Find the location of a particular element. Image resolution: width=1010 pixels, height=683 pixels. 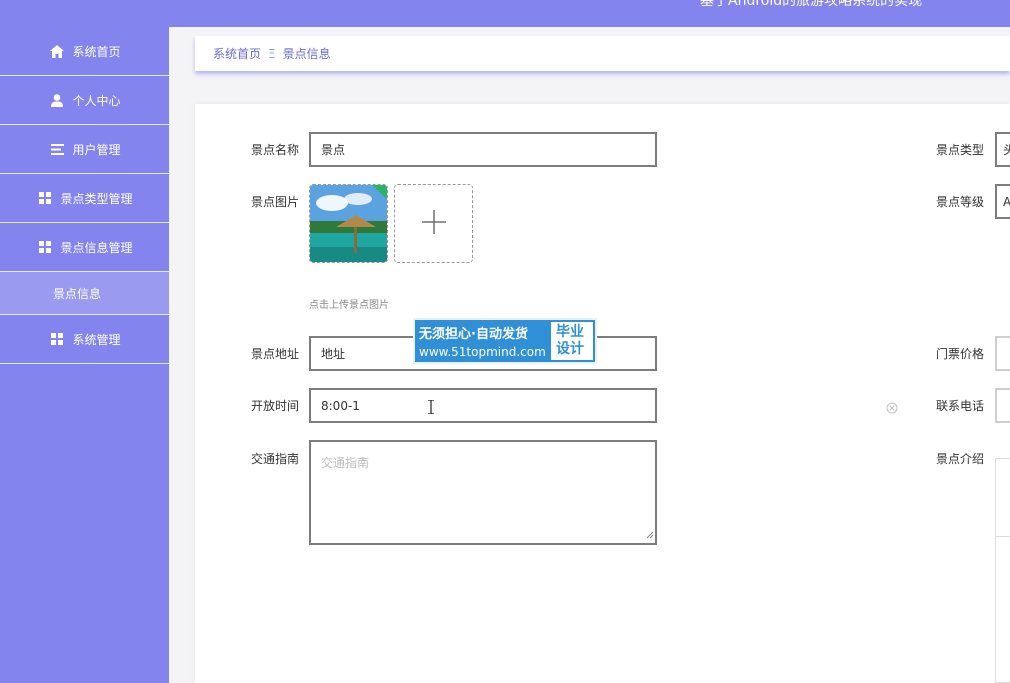

price-label: 门票价格 is located at coordinates (960, 354).